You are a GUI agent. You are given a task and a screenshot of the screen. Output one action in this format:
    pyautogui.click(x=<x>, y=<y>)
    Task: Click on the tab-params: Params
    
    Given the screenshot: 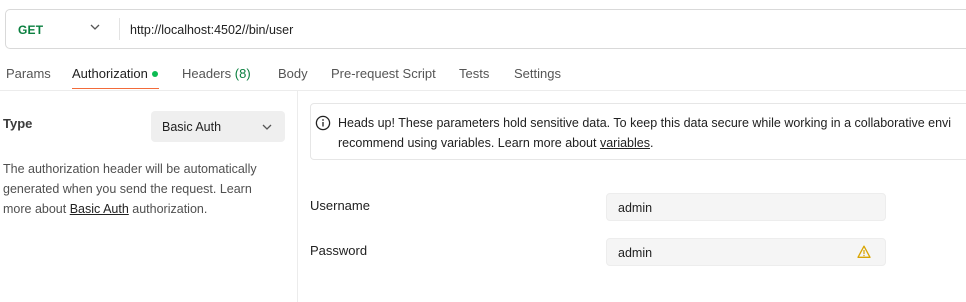 What is the action you would take?
    pyautogui.click(x=28, y=73)
    